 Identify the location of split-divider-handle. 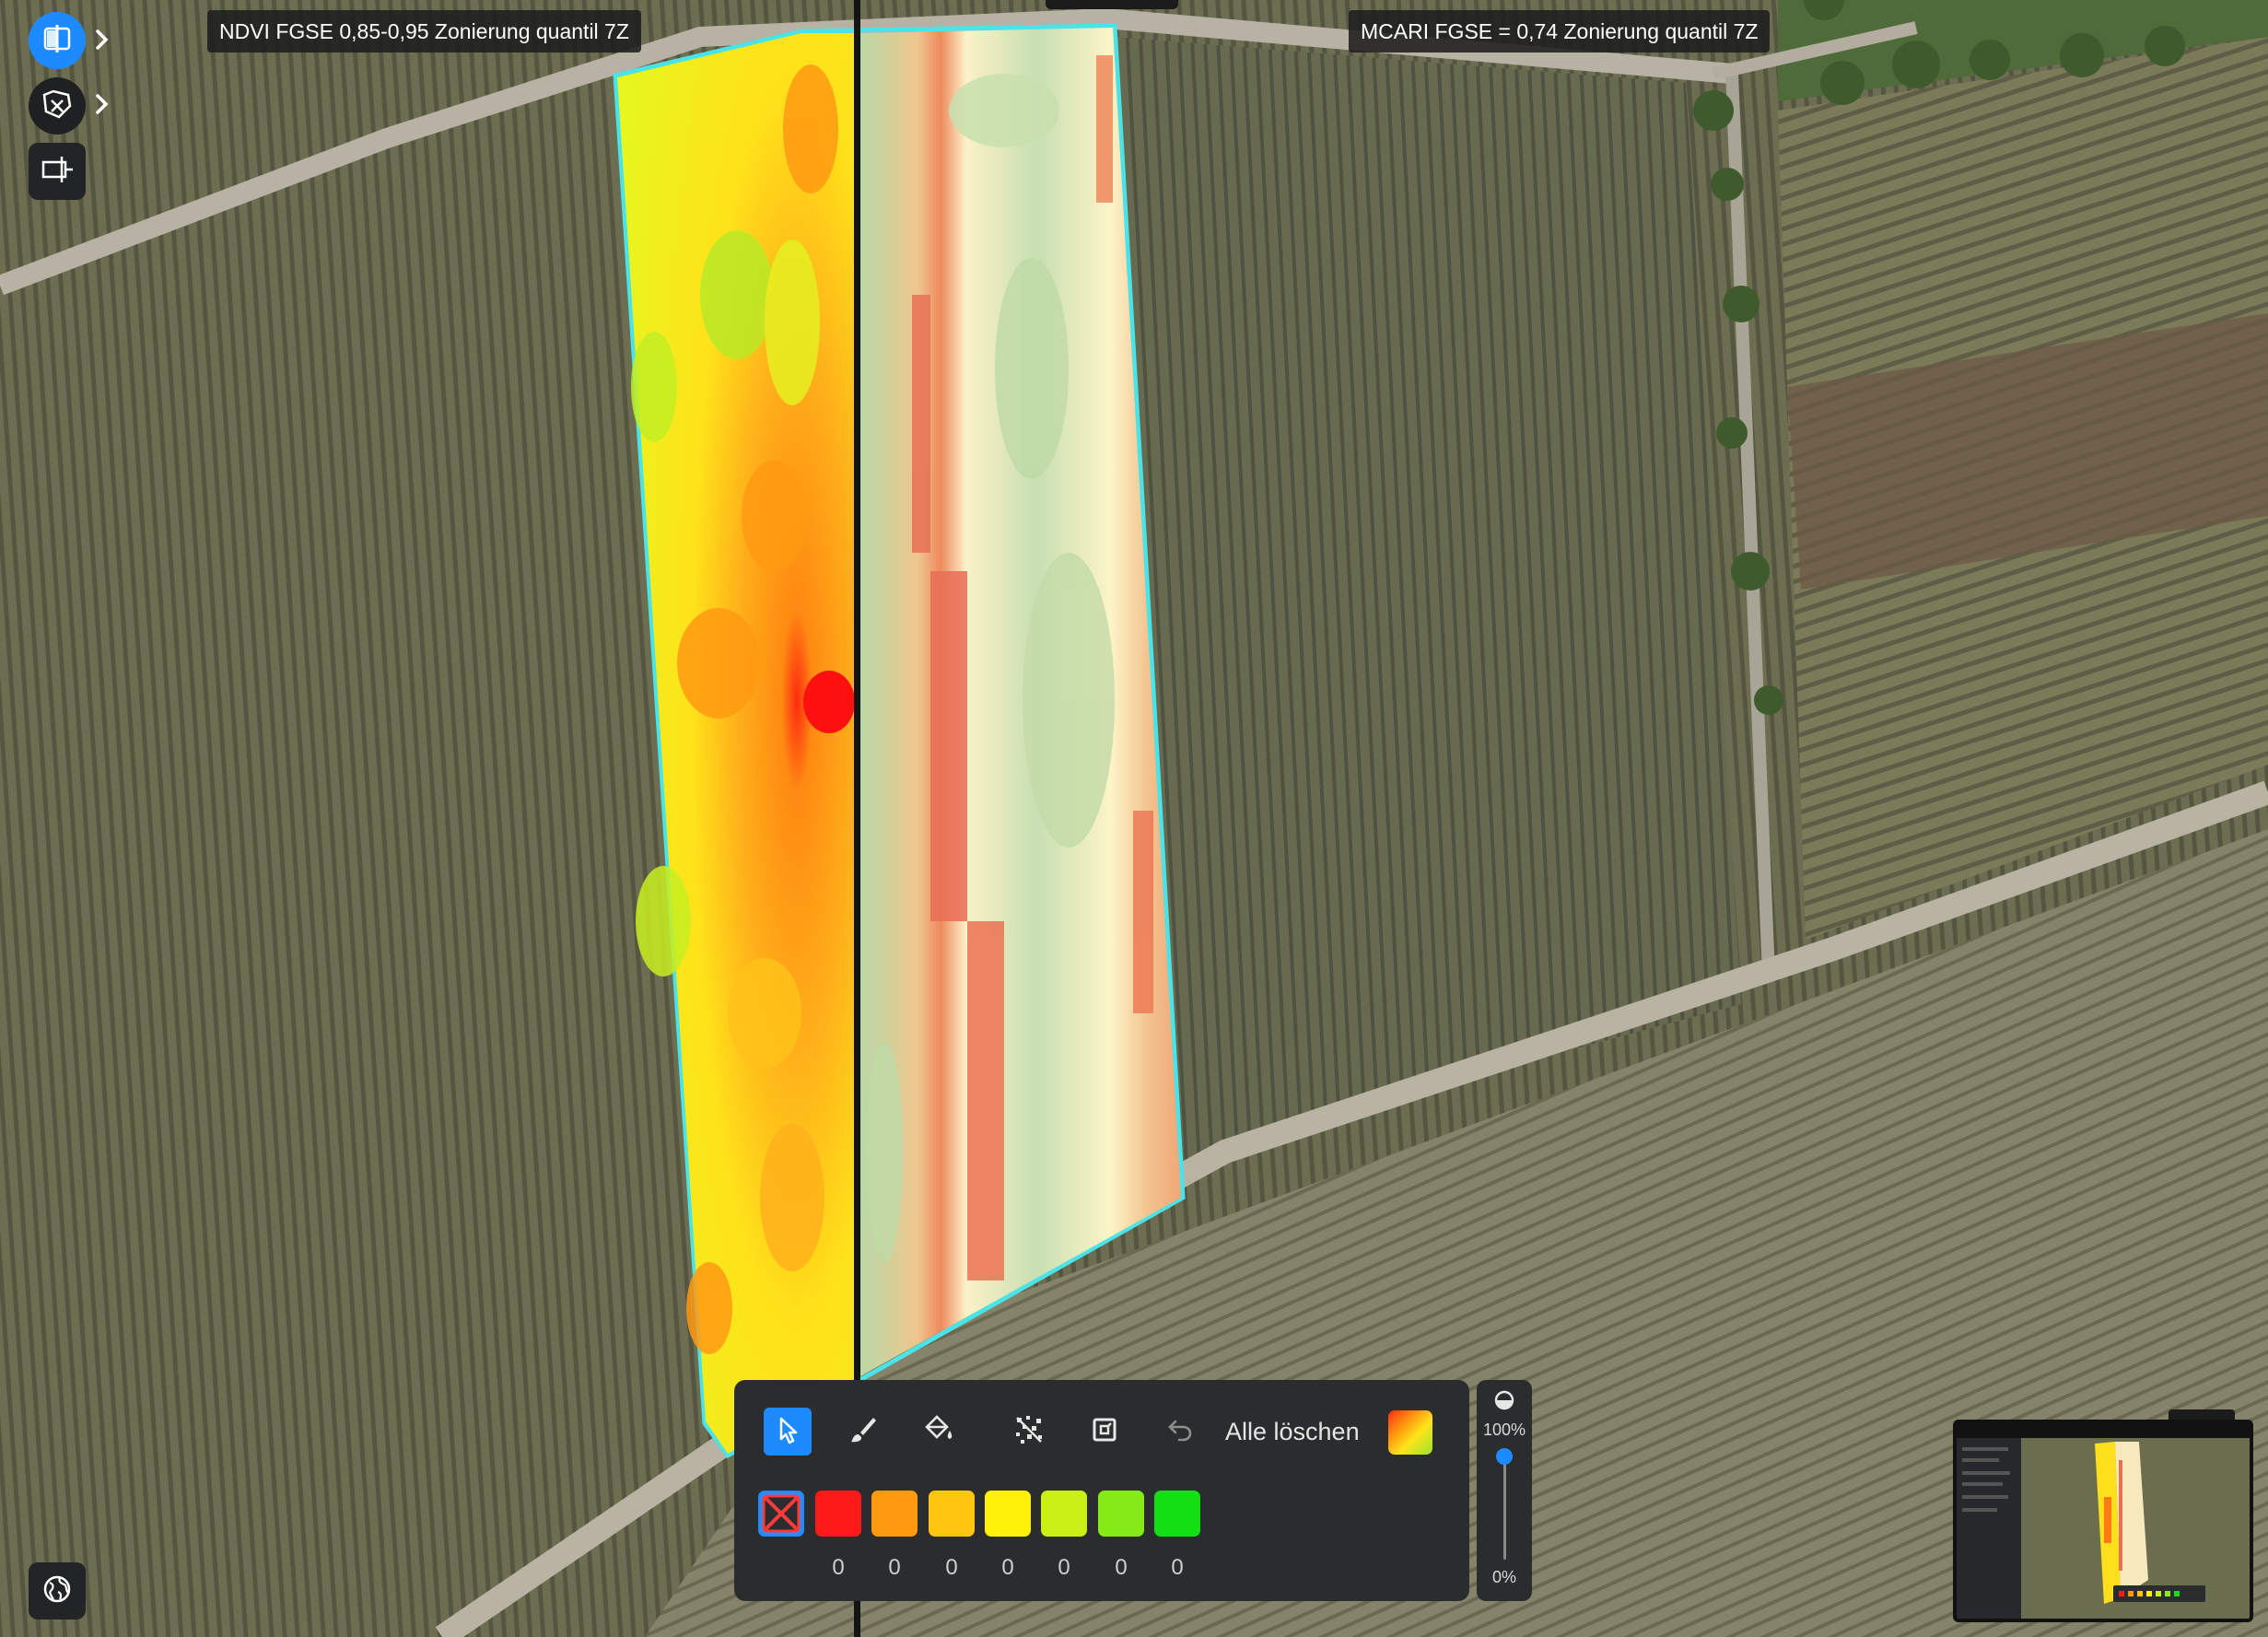
(1112, 4).